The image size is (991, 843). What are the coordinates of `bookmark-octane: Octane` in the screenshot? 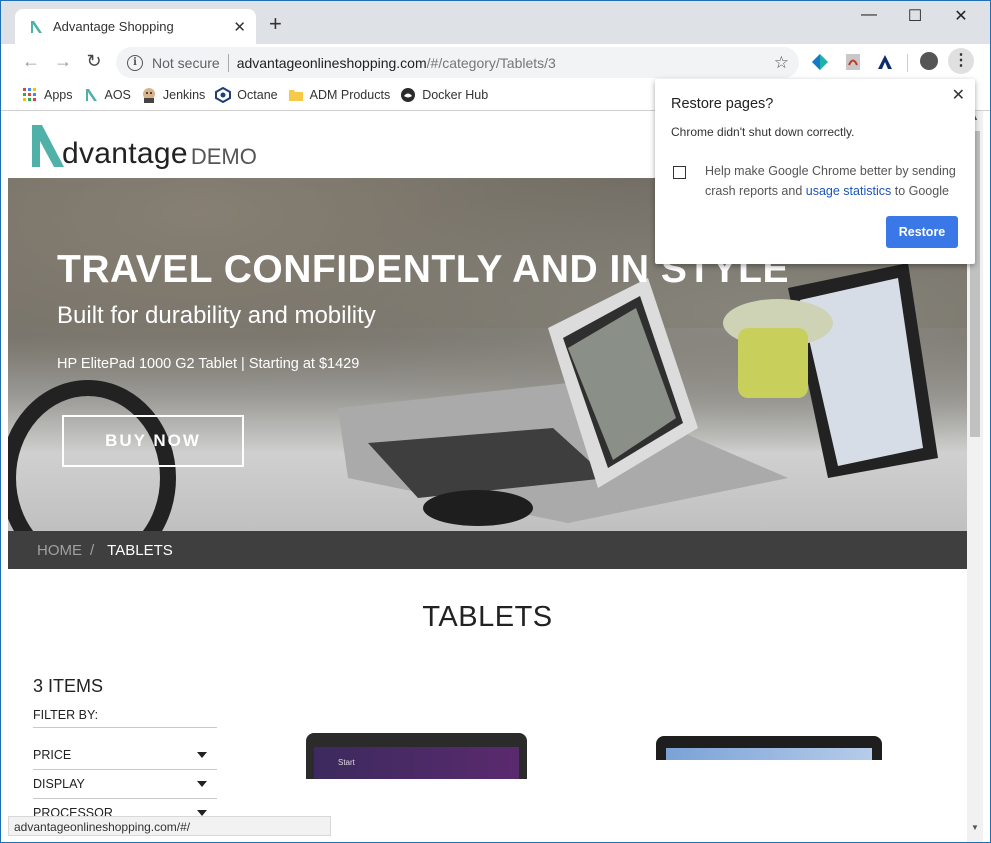 It's located at (246, 95).